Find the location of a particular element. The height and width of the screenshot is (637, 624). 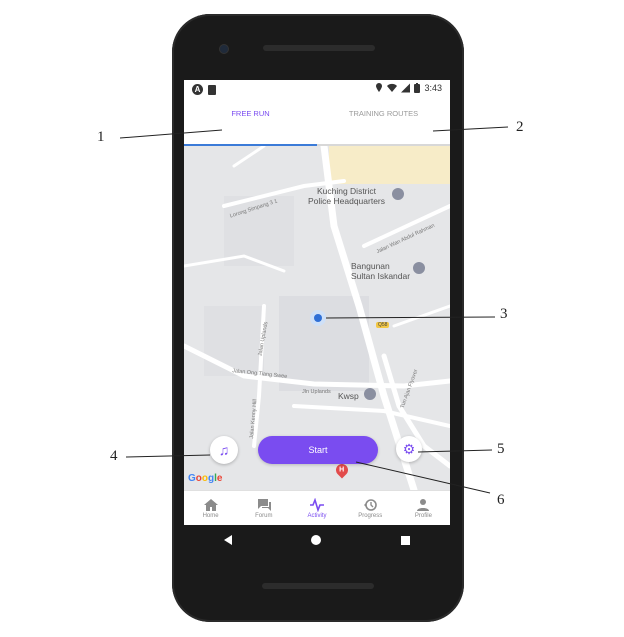

callout-3: 3 is located at coordinates (504, 314).